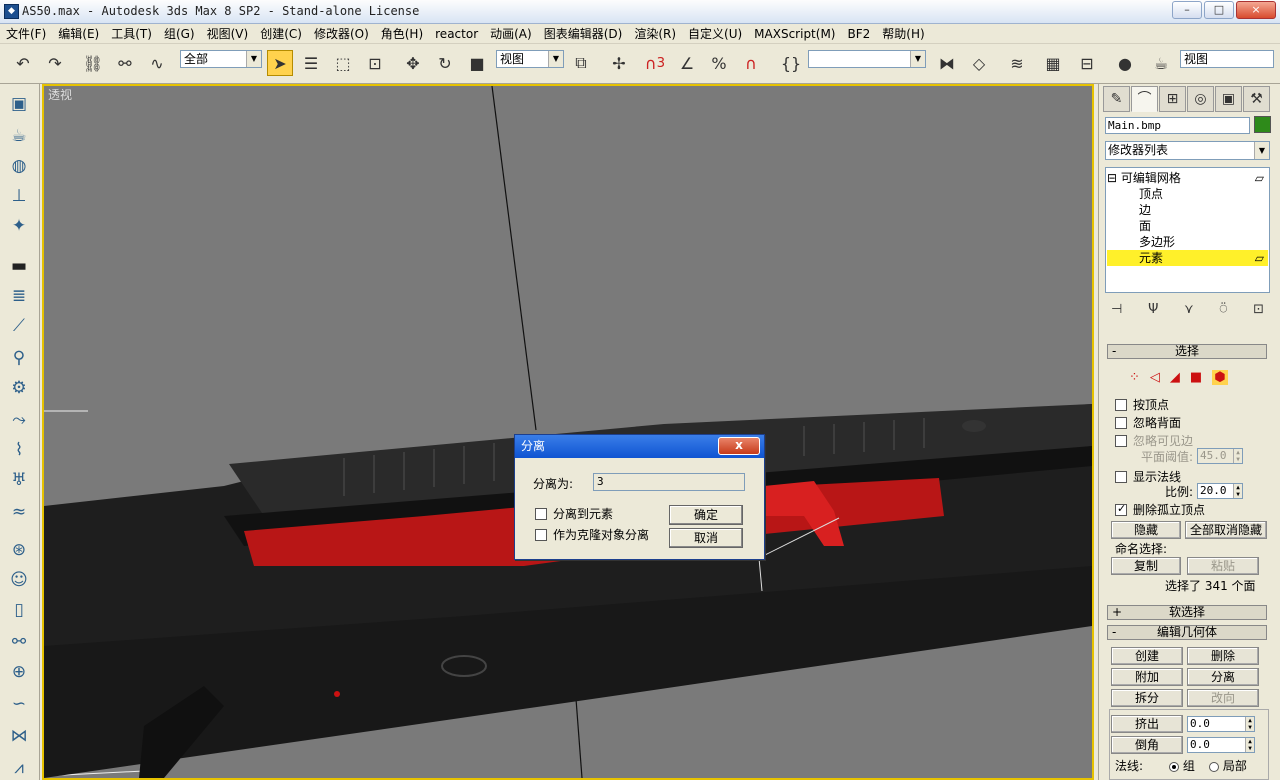 The height and width of the screenshot is (780, 1280). What do you see at coordinates (19, 358) in the screenshot?
I see `brush-icon: ⚲` at bounding box center [19, 358].